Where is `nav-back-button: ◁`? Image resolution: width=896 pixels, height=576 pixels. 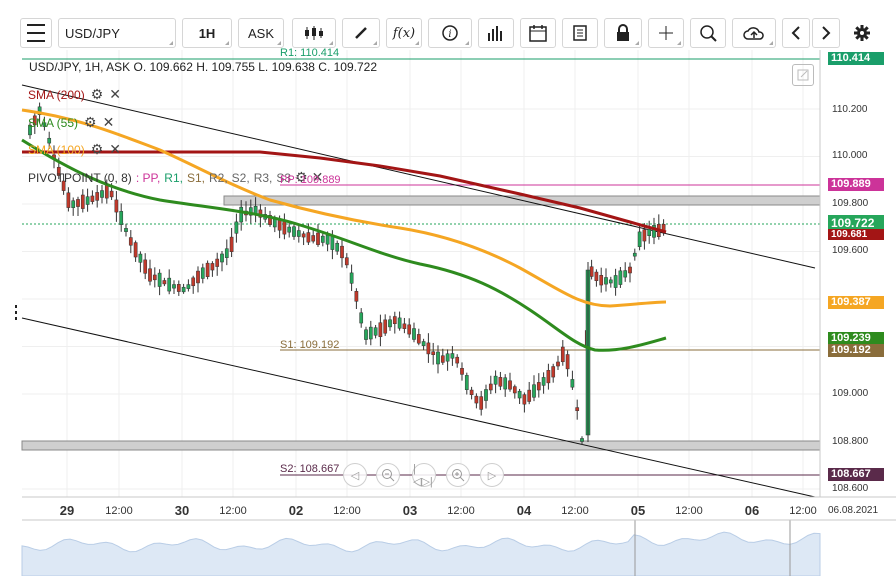 nav-back-button: ◁ is located at coordinates (355, 475).